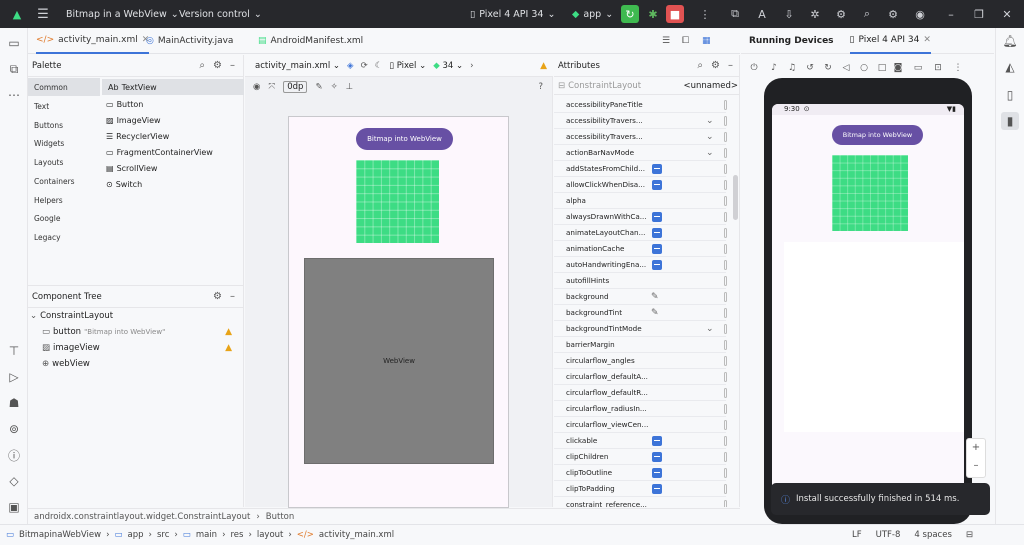  Describe the element at coordinates (64, 87) in the screenshot. I see `palette-category: Common` at that location.